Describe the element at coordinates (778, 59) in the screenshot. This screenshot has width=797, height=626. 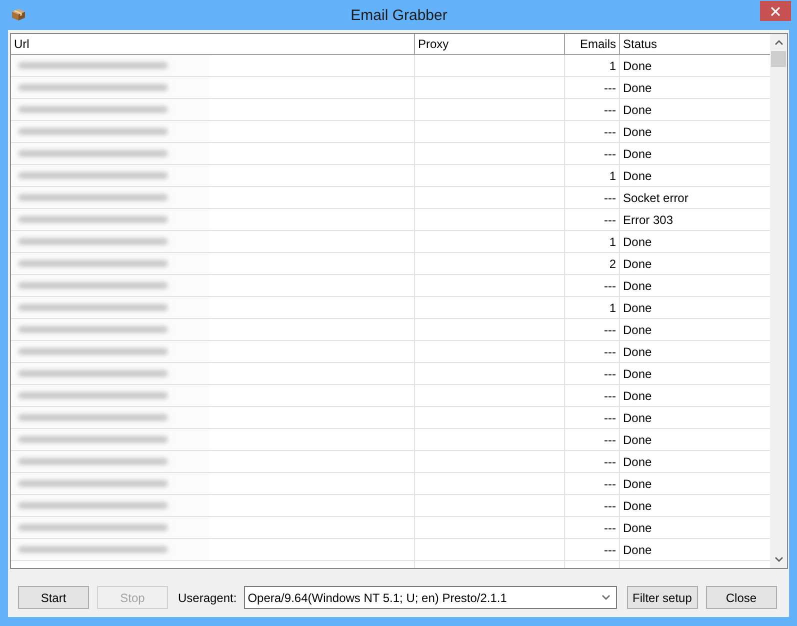
I see `scrollbar-thumb` at that location.